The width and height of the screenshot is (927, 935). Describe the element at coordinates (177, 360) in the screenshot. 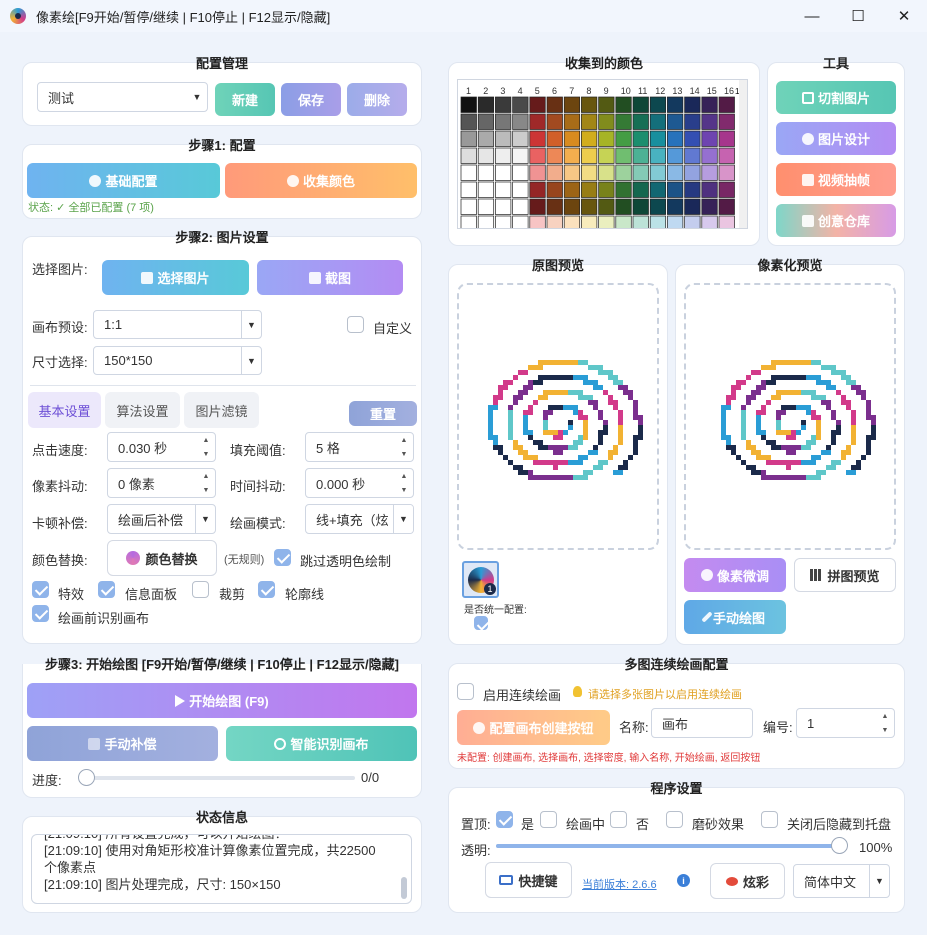

I see `size-select: 150*150 ▼` at that location.